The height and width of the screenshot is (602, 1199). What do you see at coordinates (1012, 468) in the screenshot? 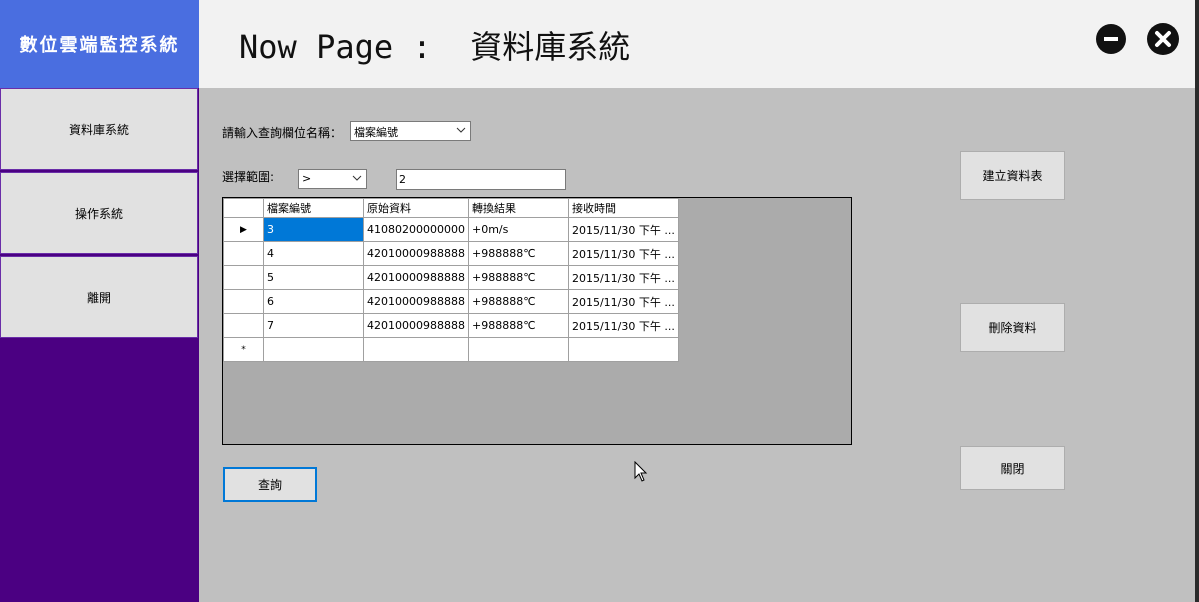
I see `close-button: 關閉` at bounding box center [1012, 468].